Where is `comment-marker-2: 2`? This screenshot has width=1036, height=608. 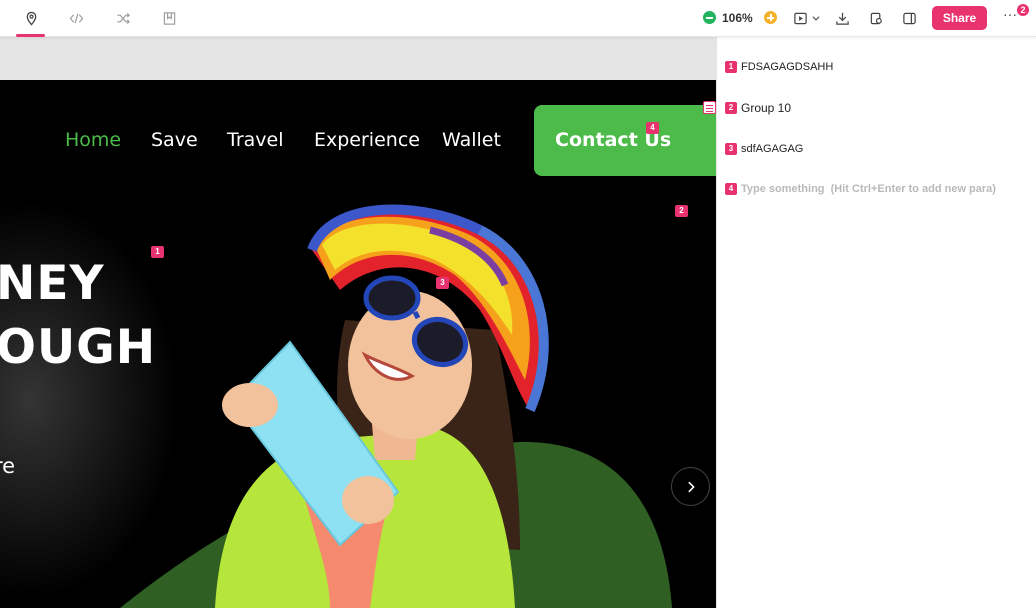 comment-marker-2: 2 is located at coordinates (681, 211).